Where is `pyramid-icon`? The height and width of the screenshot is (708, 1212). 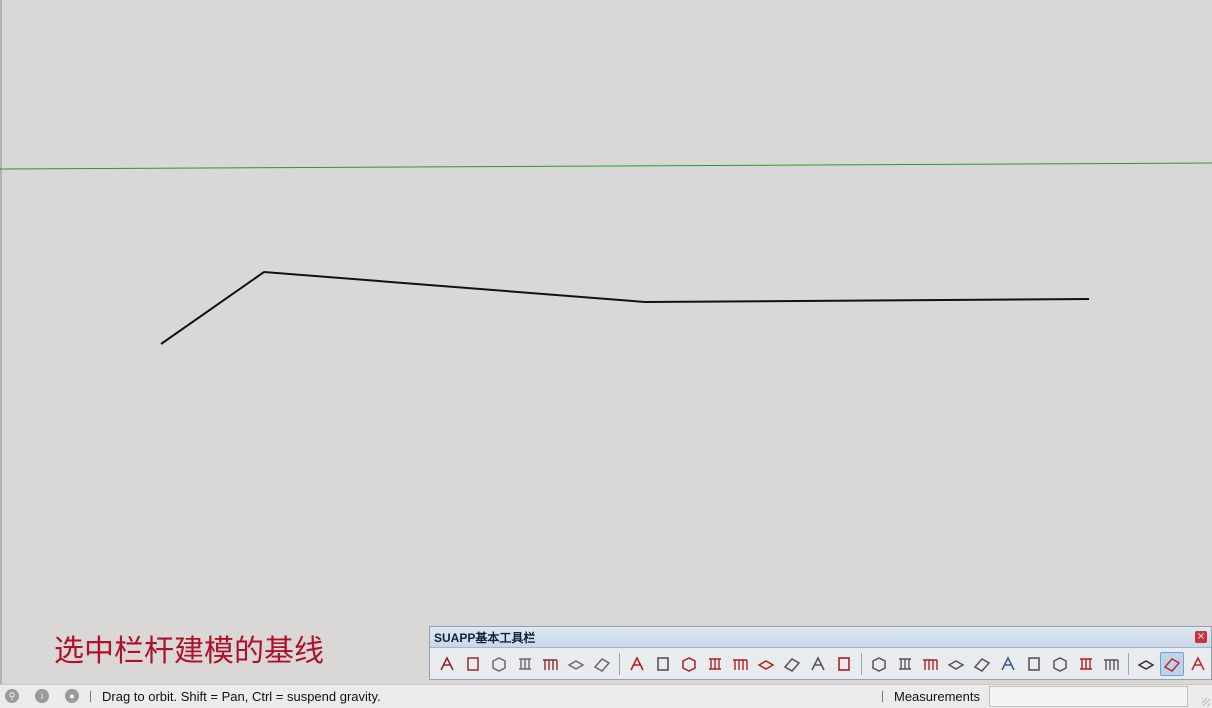 pyramid-icon is located at coordinates (931, 664).